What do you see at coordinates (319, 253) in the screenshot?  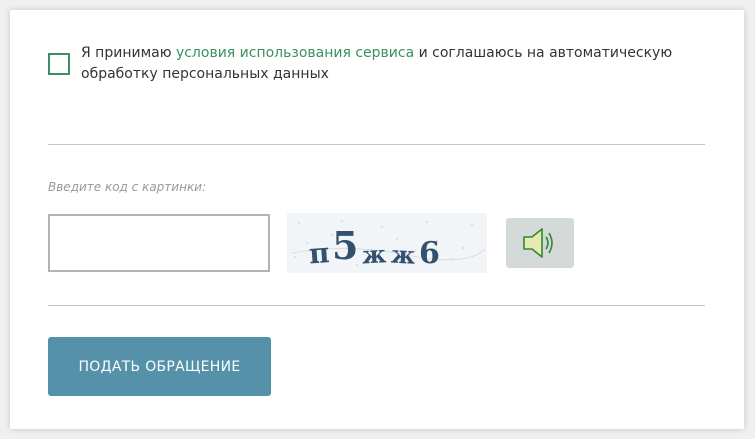 I see `svg-text: п` at bounding box center [319, 253].